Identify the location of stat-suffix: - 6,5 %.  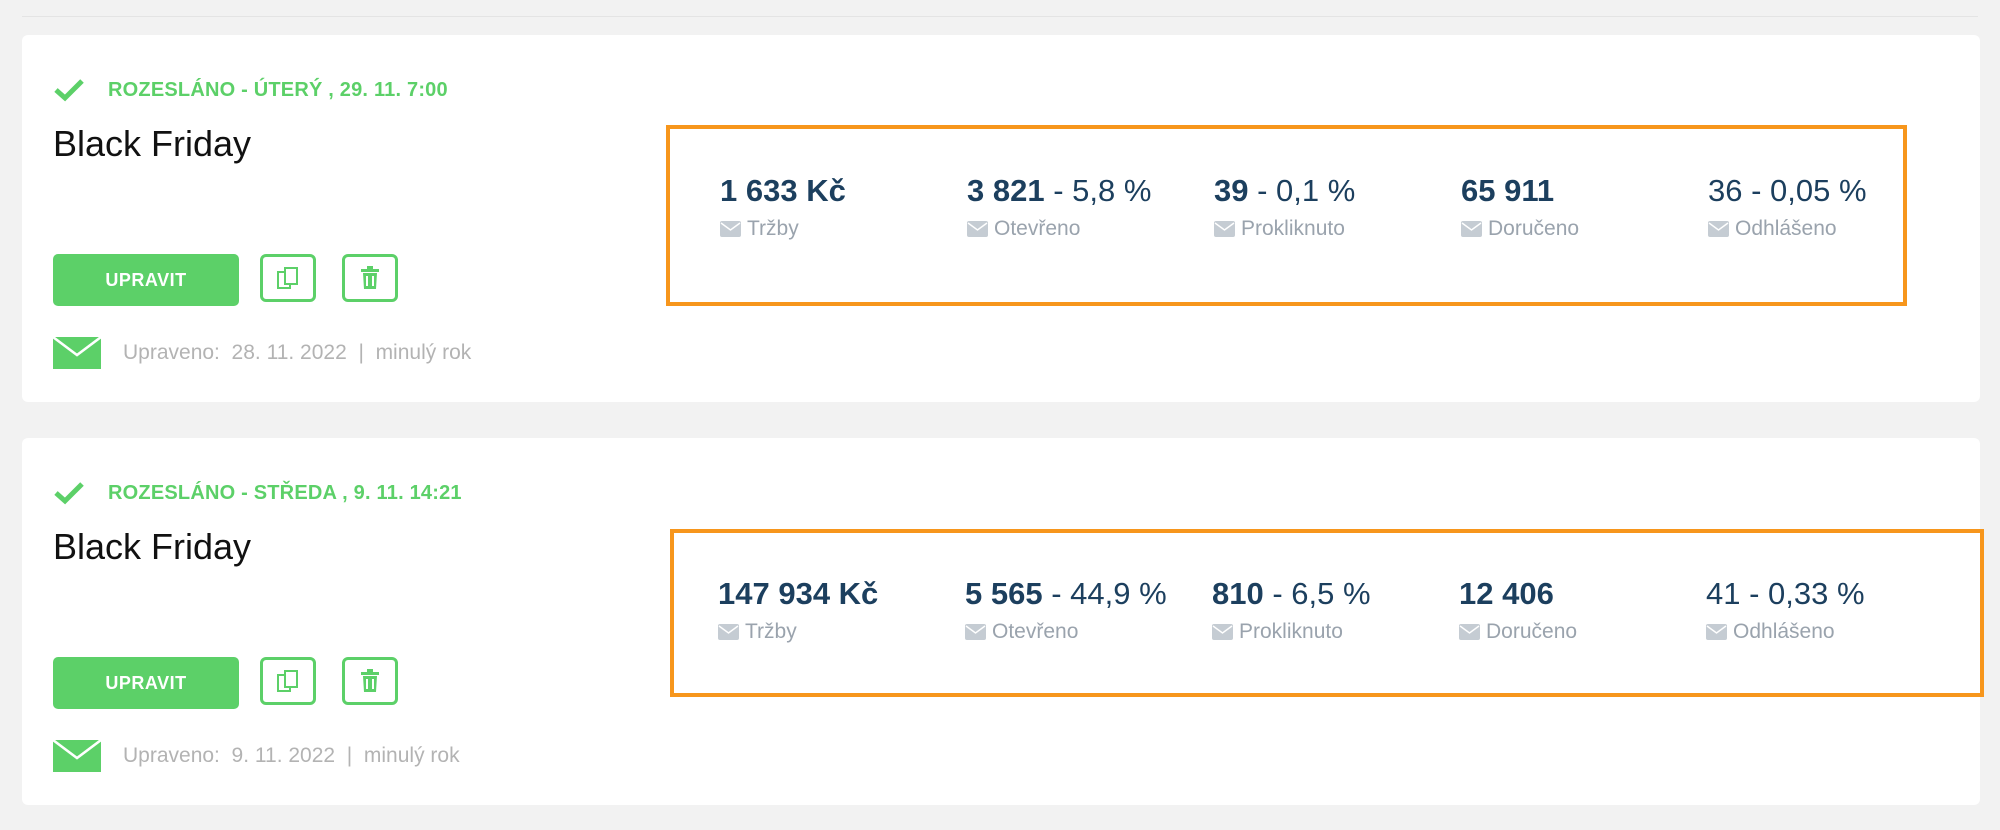
(1317, 593).